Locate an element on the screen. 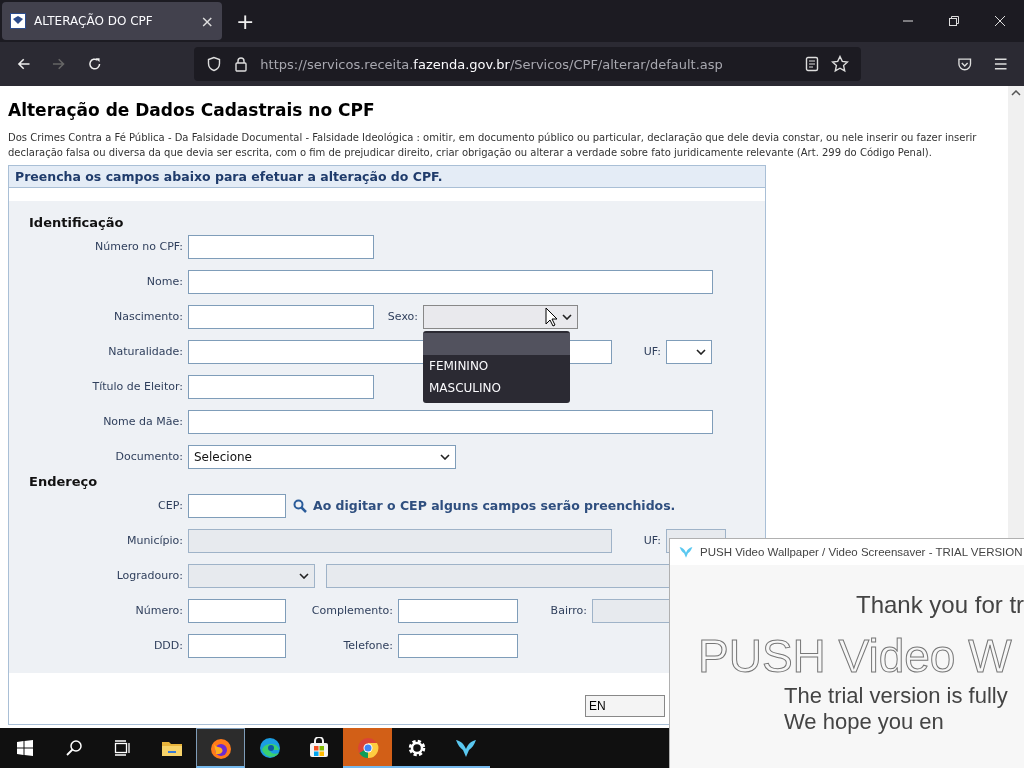 The width and height of the screenshot is (1024, 768). window-title: PUSH Video Wallpaper / Video Screensaver - TRIAL VERSION is located at coordinates (861, 552).